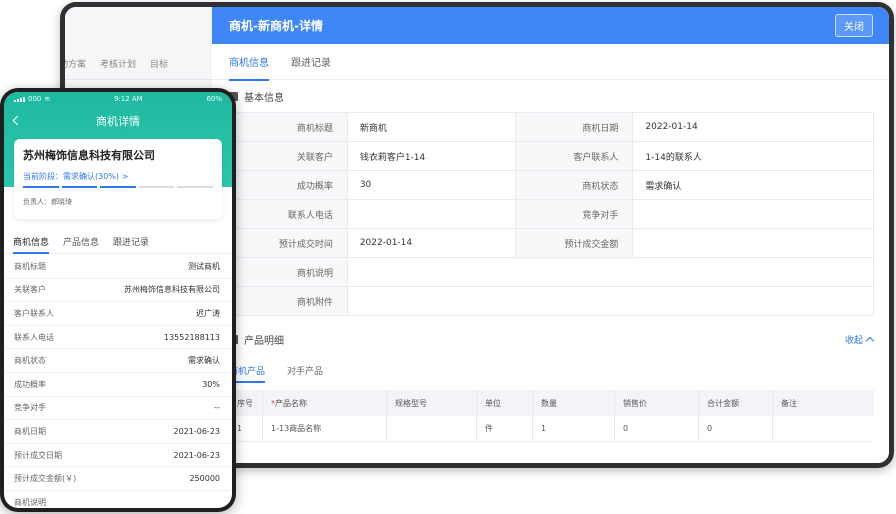 This screenshot has height=514, width=896. Describe the element at coordinates (574, 428) in the screenshot. I see `table-cell: 1` at that location.